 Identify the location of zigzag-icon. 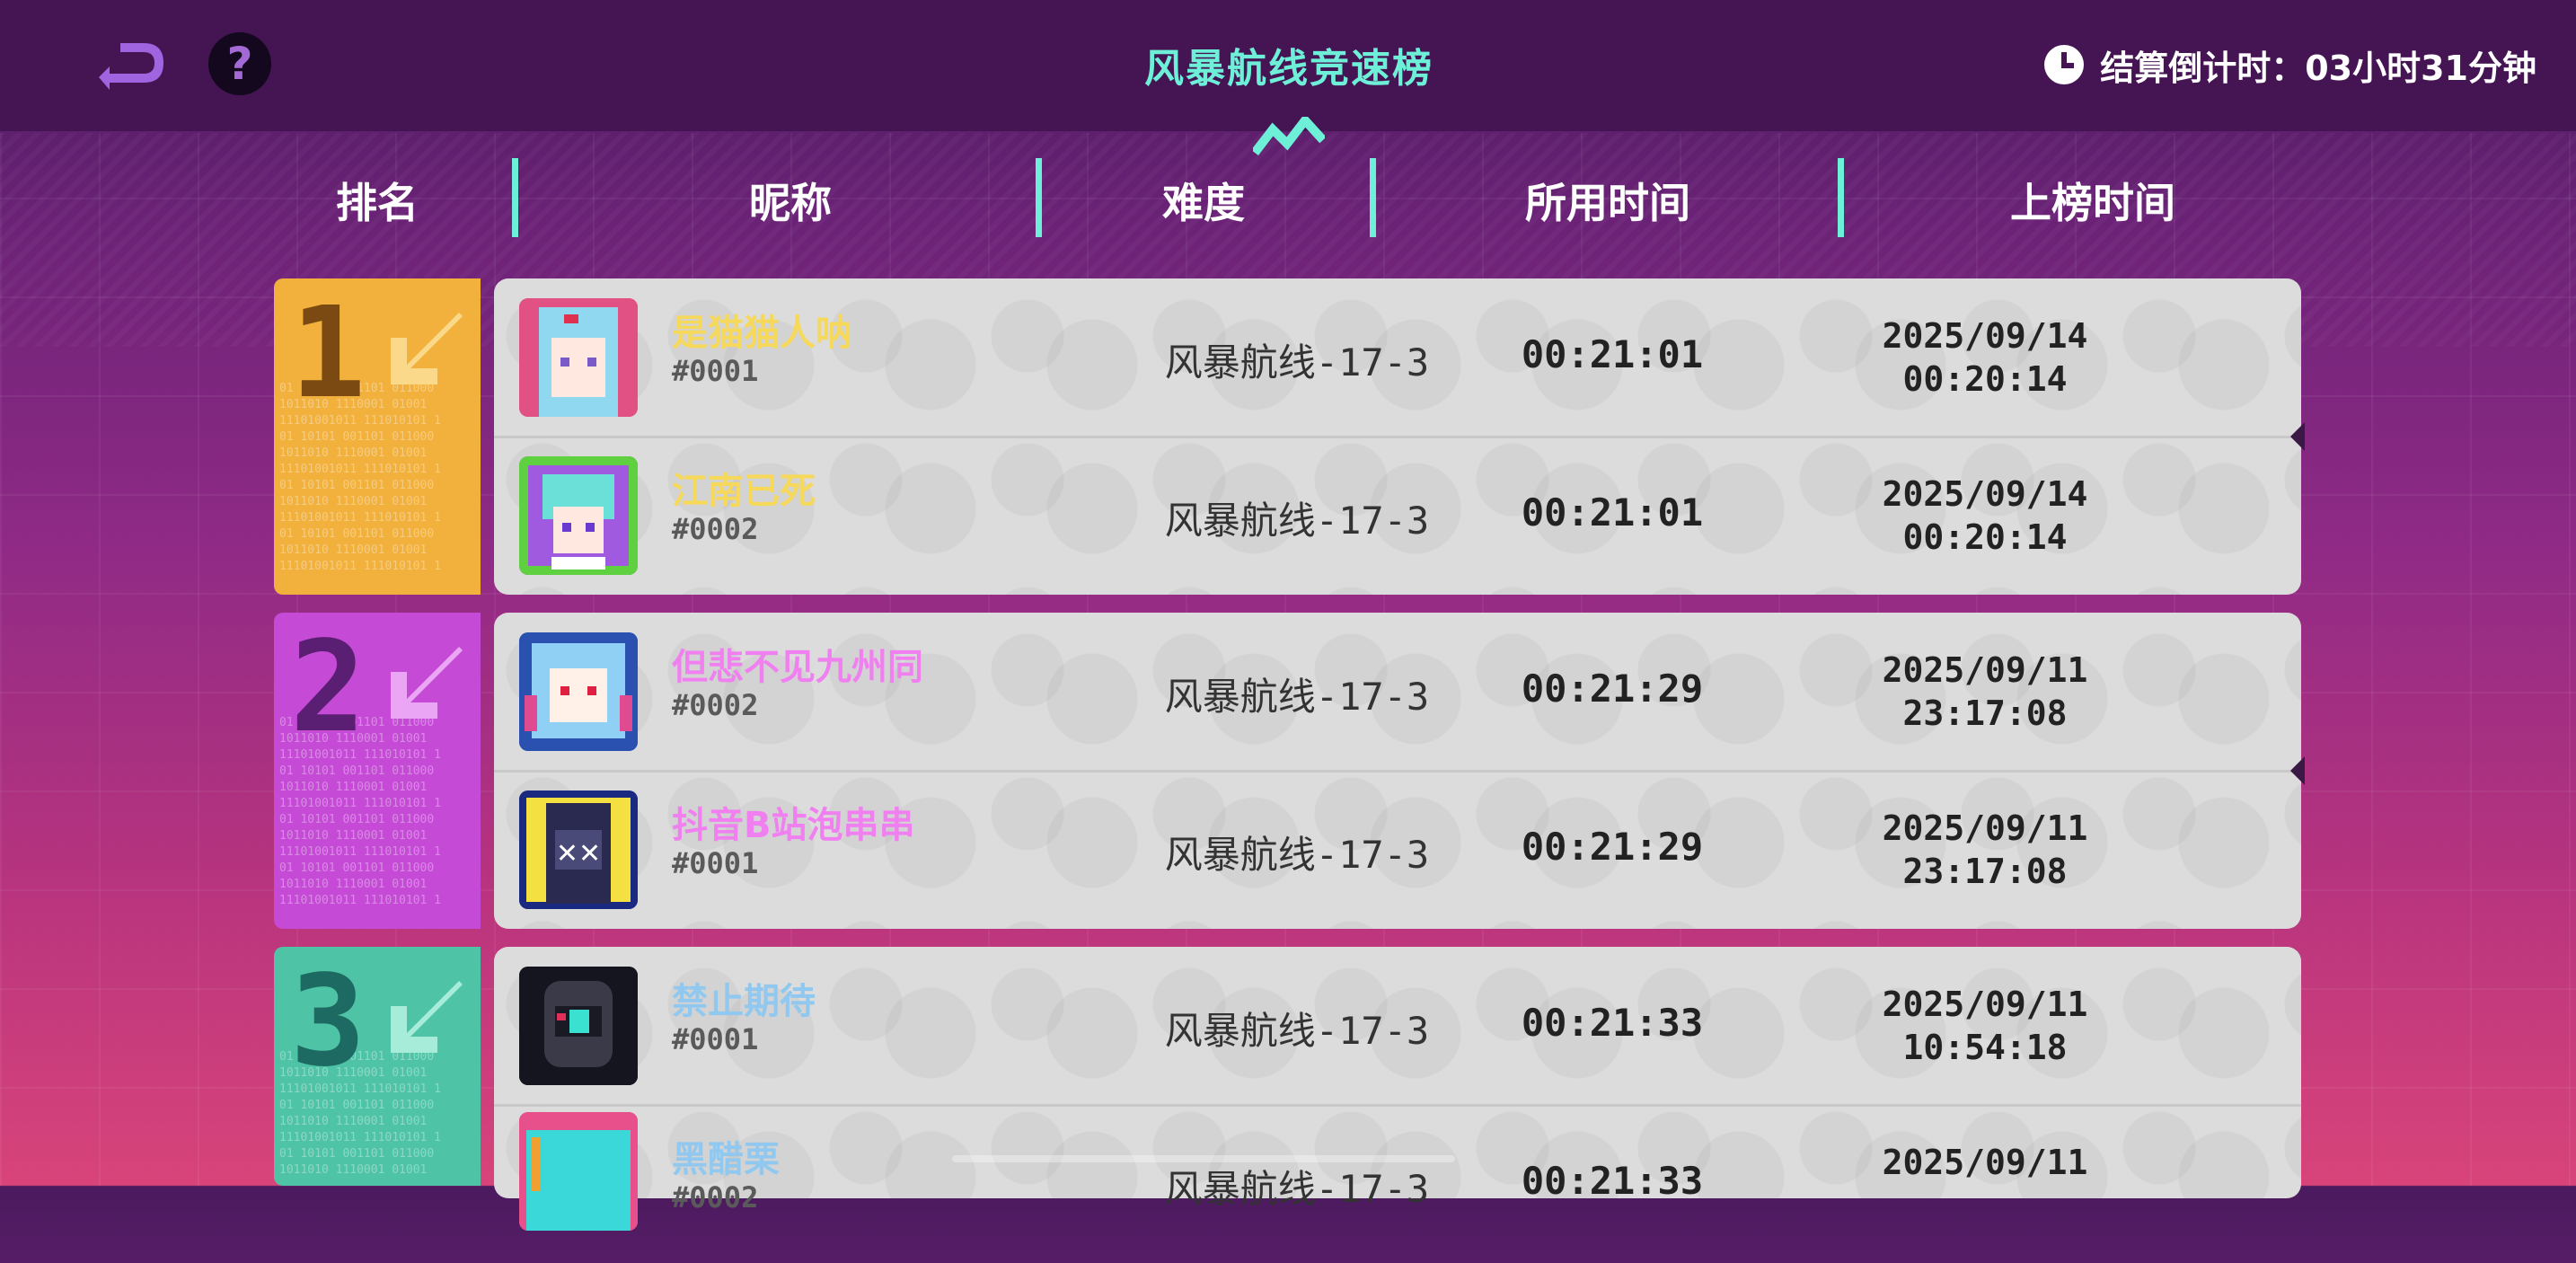
(1289, 136).